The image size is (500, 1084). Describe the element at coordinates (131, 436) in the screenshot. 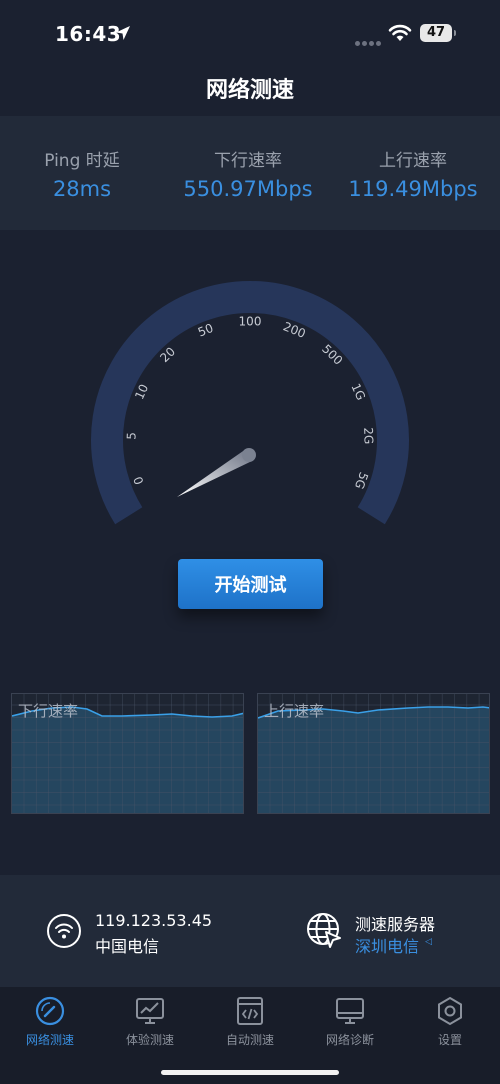

I see `gauge-tick-label: 5` at that location.